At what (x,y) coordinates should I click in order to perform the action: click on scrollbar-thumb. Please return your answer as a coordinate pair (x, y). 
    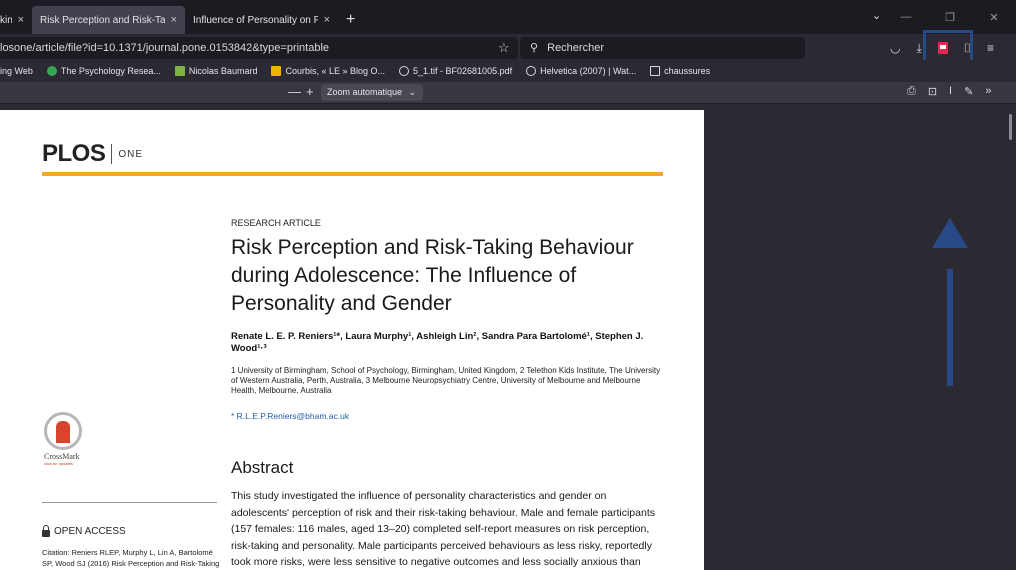
    Looking at the image, I should click on (1010, 127).